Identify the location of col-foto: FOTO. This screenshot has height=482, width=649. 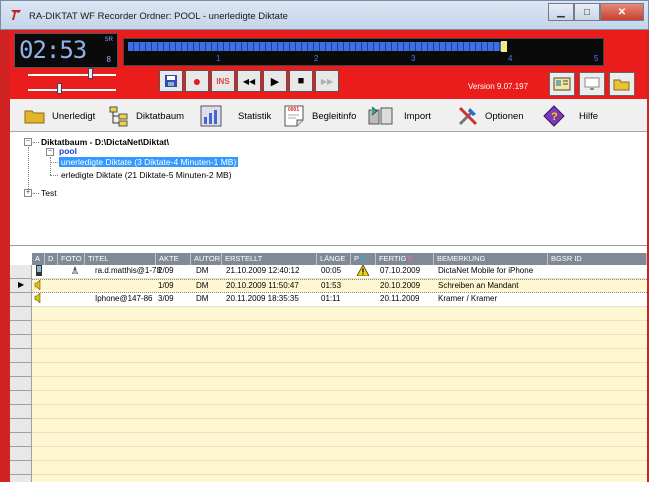
(71, 259).